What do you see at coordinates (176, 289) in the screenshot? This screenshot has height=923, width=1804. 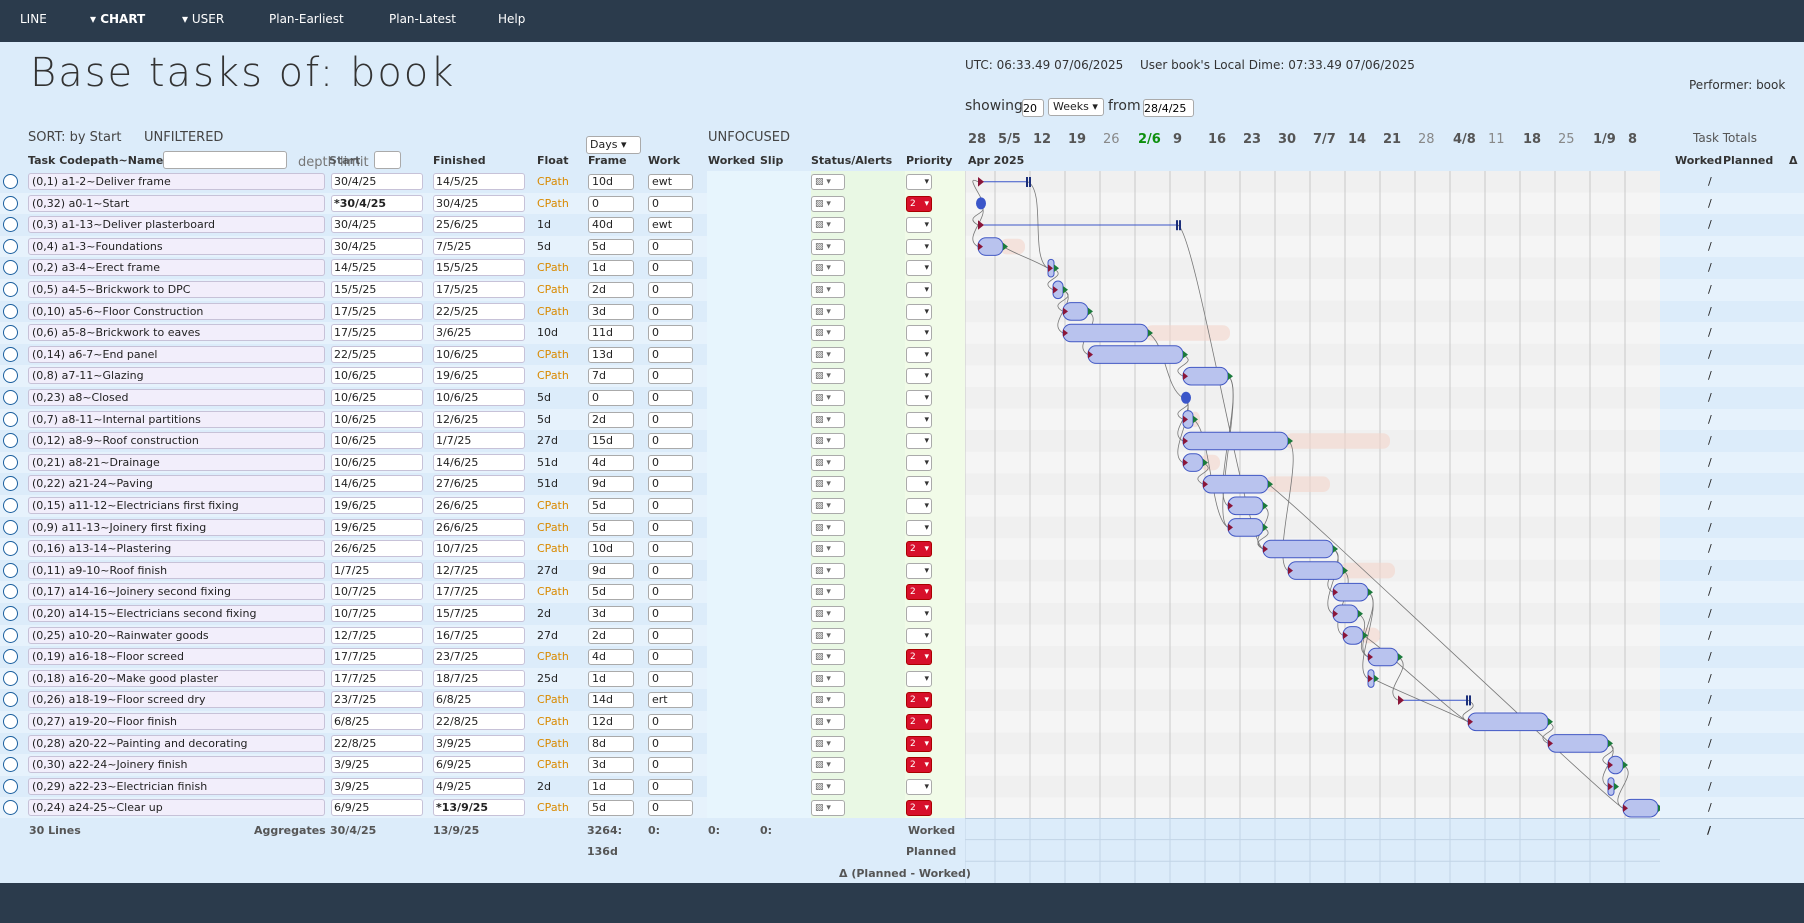 I see `task-name-field: (0,5) a4-5~Brickwork to DPC` at bounding box center [176, 289].